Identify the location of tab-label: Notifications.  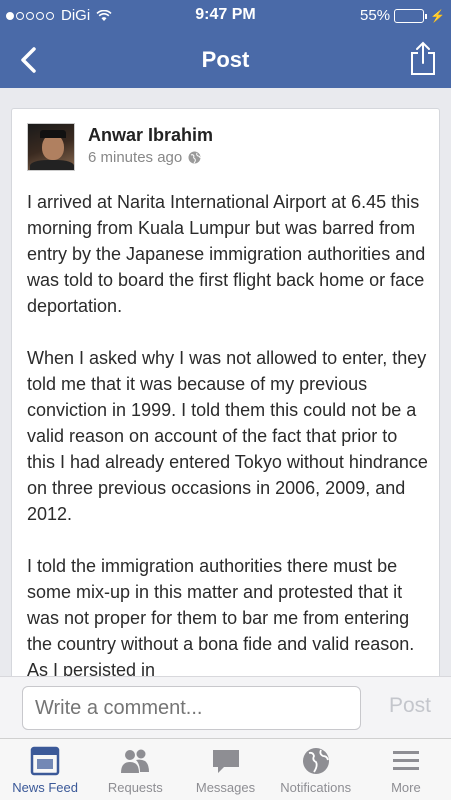
(316, 787).